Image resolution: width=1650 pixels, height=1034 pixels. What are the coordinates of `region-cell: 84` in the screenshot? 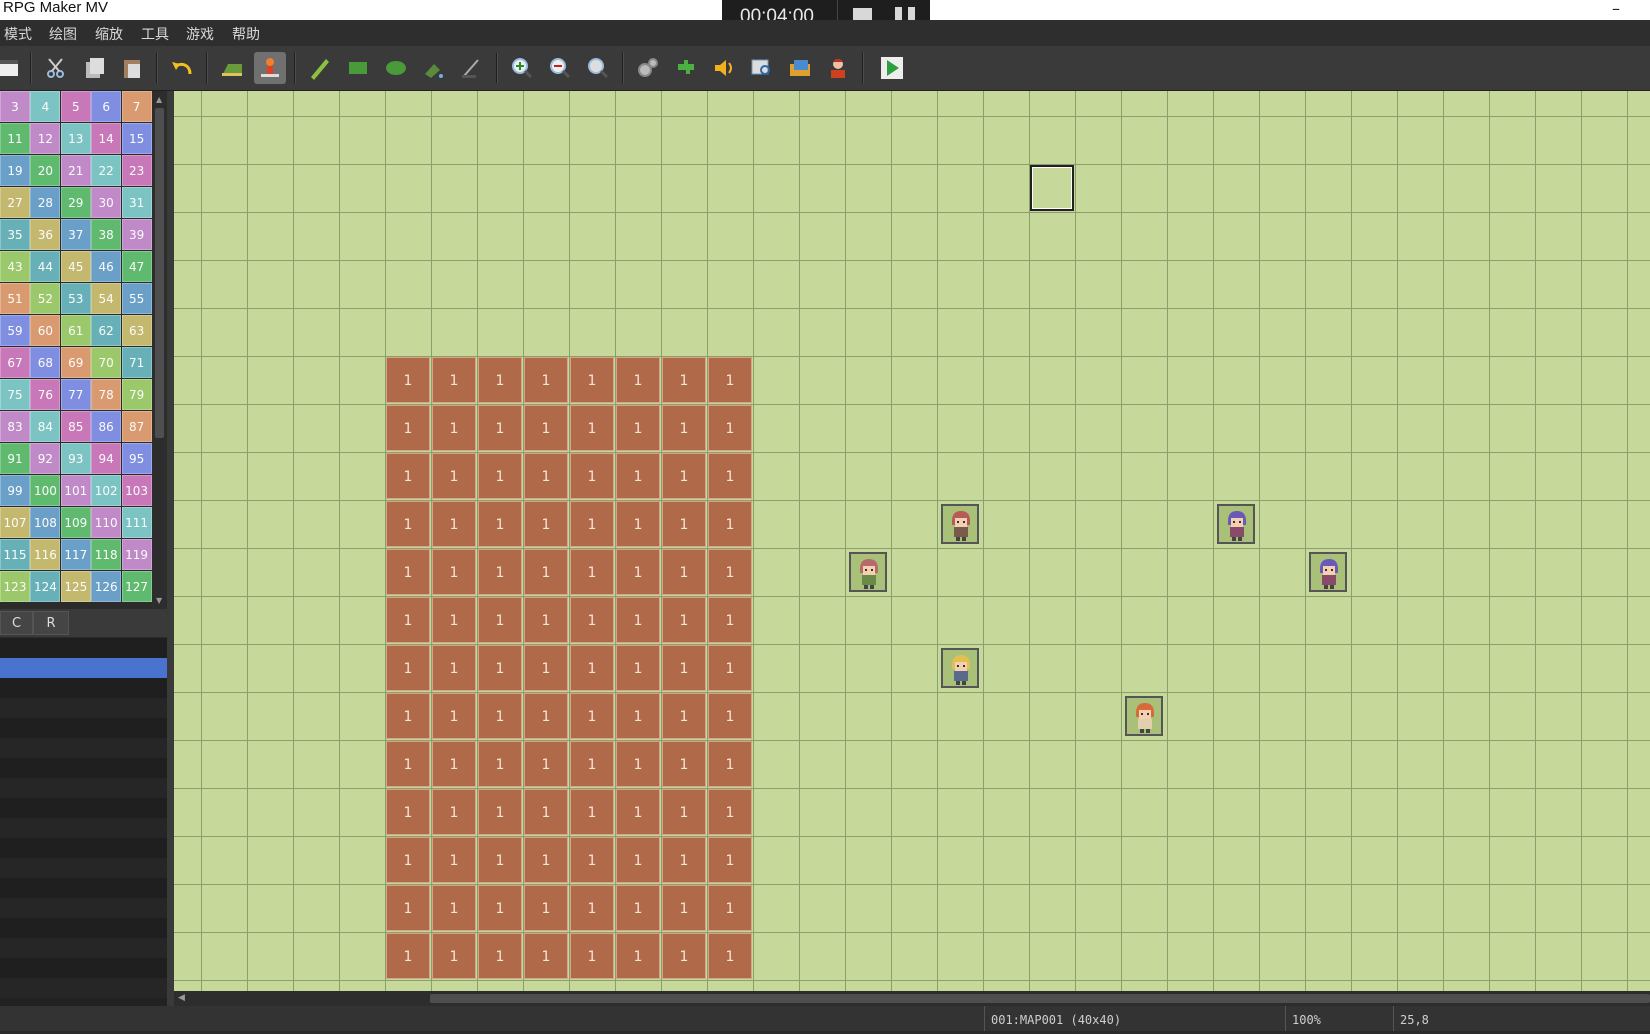 It's located at (45, 426).